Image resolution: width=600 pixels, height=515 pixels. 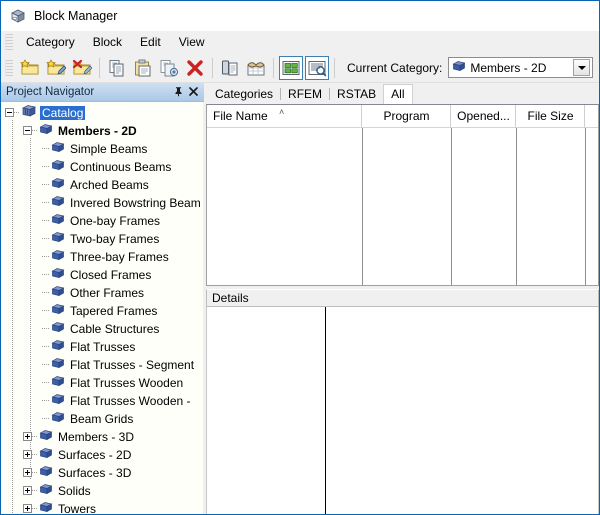 What do you see at coordinates (291, 67) in the screenshot?
I see `thumbnail-view-button` at bounding box center [291, 67].